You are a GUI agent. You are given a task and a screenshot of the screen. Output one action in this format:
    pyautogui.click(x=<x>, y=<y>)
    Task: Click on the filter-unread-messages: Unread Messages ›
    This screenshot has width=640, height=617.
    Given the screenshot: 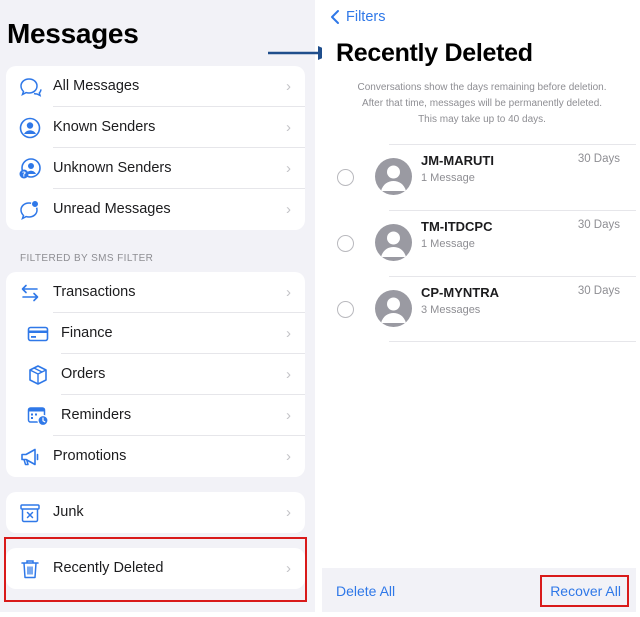 What is the action you would take?
    pyautogui.click(x=155, y=209)
    